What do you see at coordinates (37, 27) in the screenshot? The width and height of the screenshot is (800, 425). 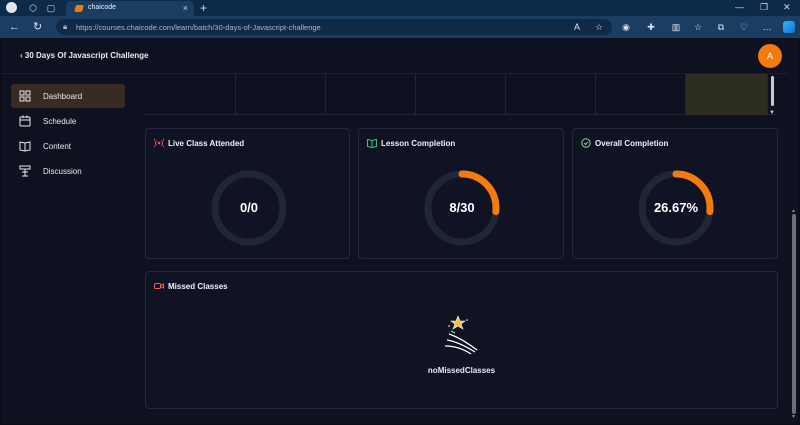 I see `refresh-icon: ↻` at bounding box center [37, 27].